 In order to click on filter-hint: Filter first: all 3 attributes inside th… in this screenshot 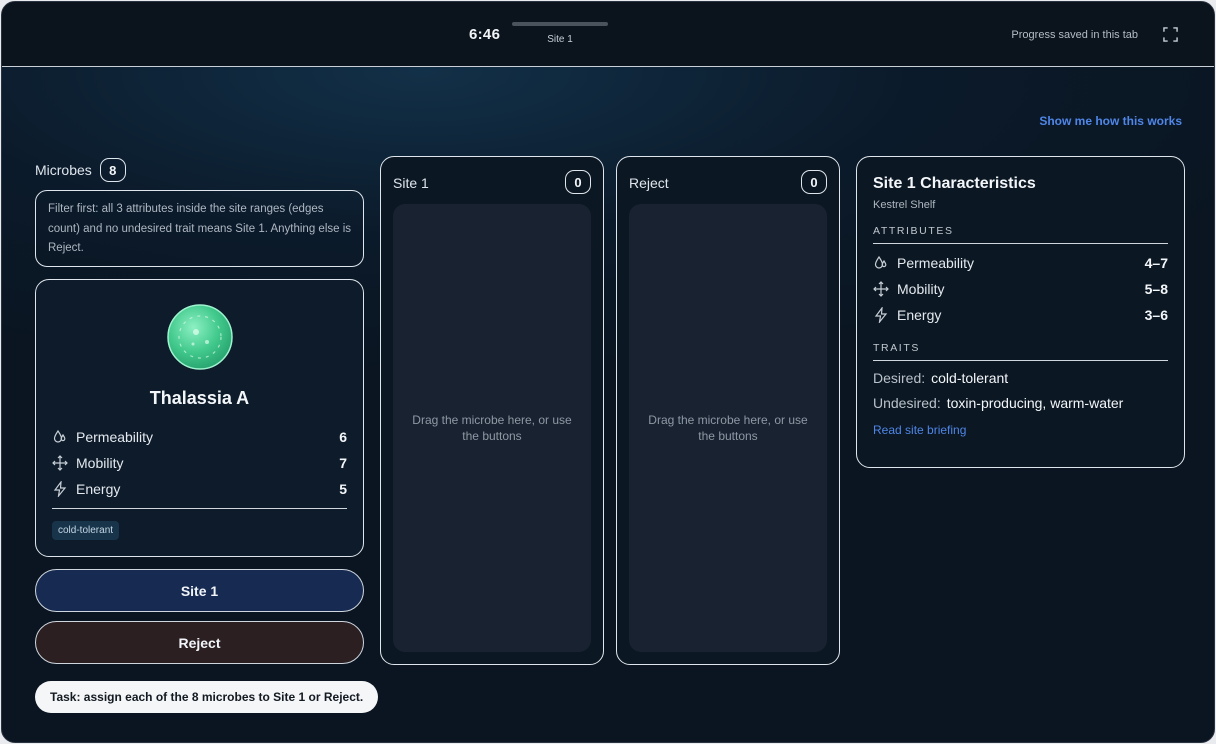, I will do `click(199, 228)`.